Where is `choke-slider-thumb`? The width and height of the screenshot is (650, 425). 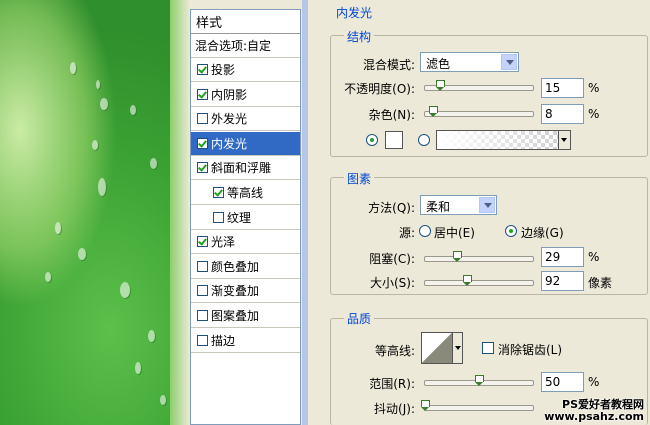
choke-slider-thumb is located at coordinates (457, 256).